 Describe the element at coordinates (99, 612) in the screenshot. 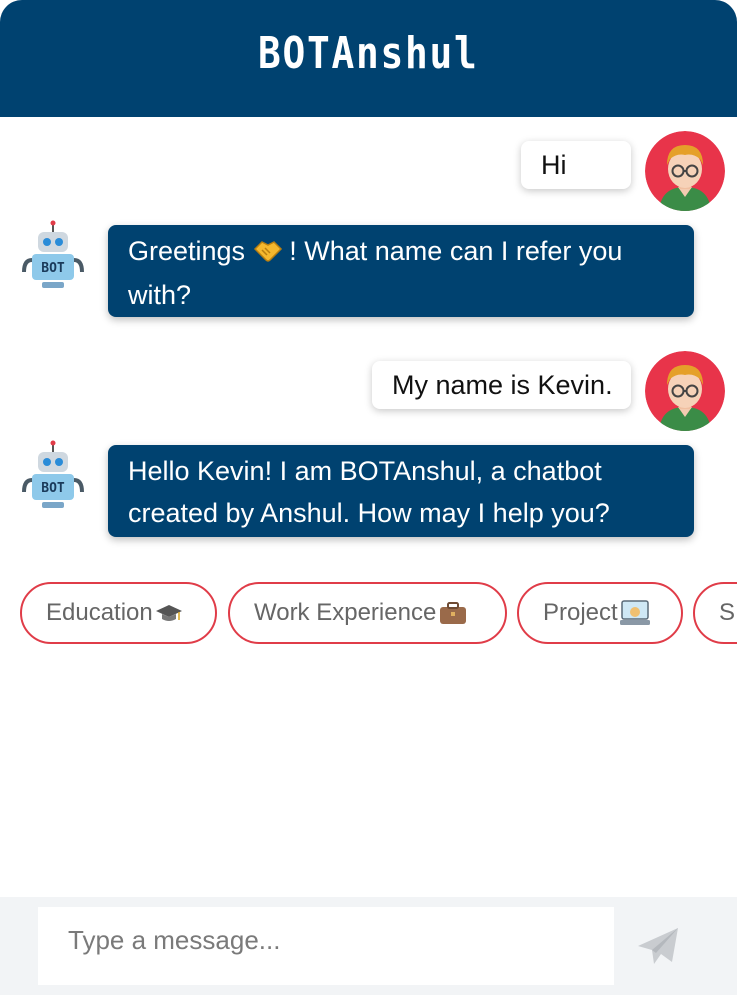

I see `quick-reply-label: Education` at that location.